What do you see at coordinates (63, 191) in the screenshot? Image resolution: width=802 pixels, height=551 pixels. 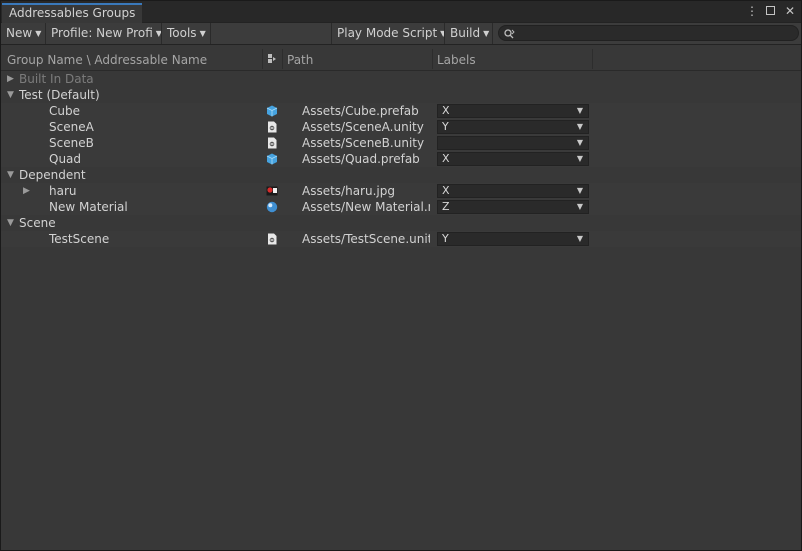 I see `entry-name: haru` at bounding box center [63, 191].